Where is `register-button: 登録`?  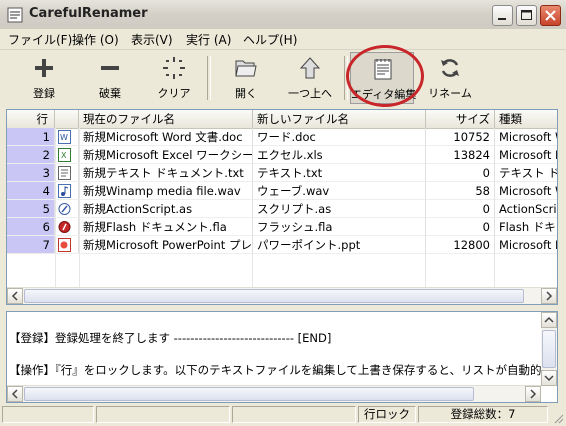
register-button: 登録 is located at coordinates (44, 78).